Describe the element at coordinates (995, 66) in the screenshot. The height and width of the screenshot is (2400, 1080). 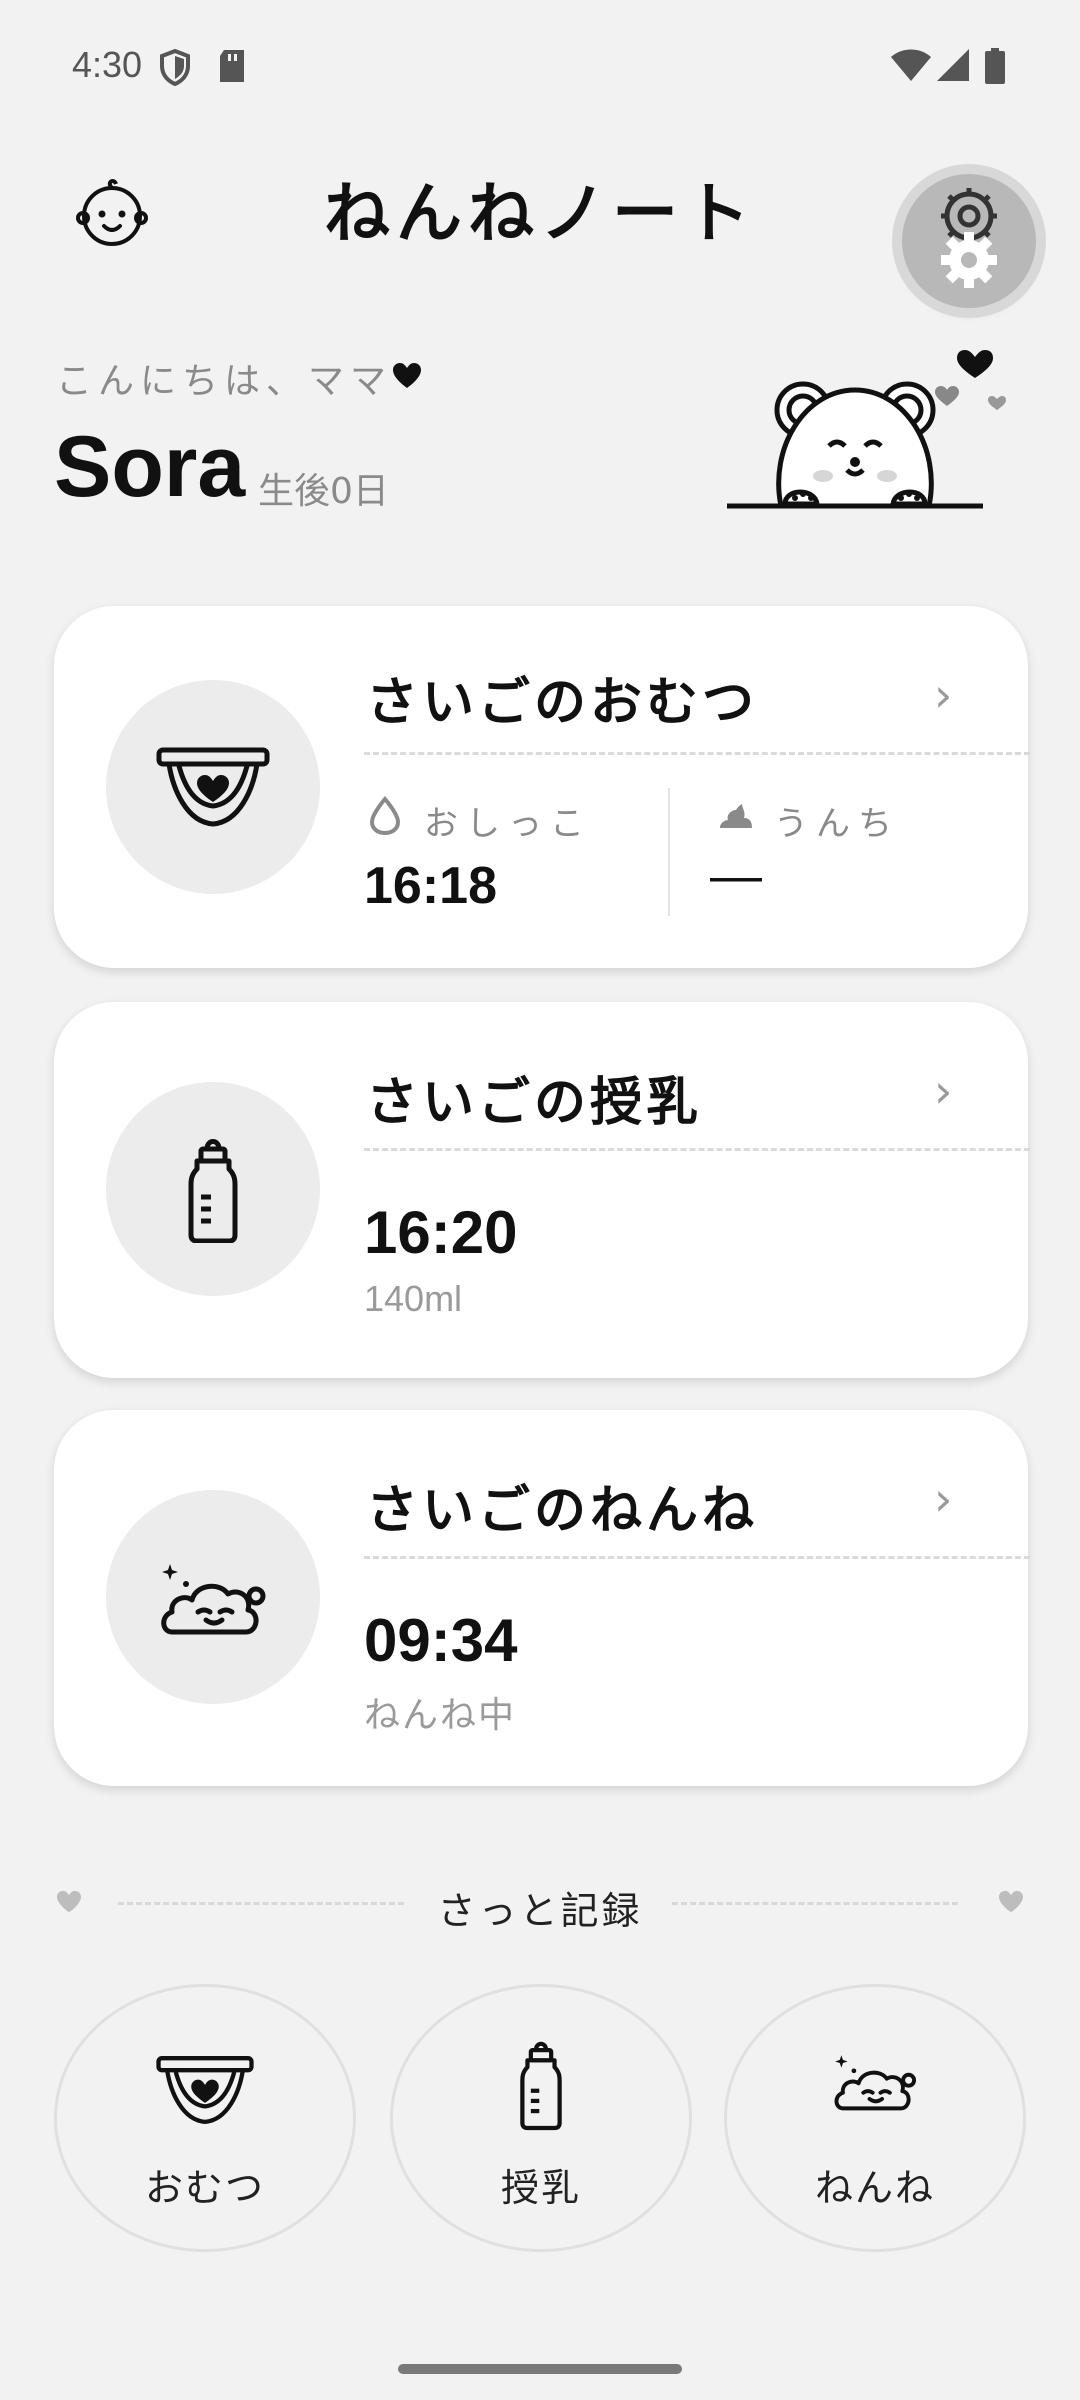
I see `battery-icon` at that location.